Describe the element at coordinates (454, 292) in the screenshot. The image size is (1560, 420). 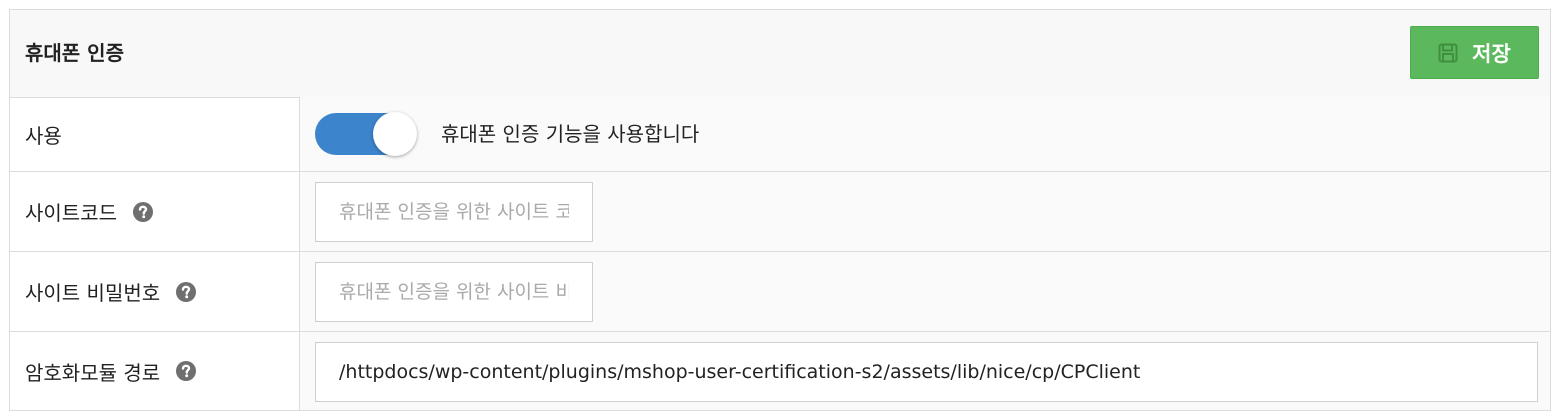
I see `site-password-input` at that location.